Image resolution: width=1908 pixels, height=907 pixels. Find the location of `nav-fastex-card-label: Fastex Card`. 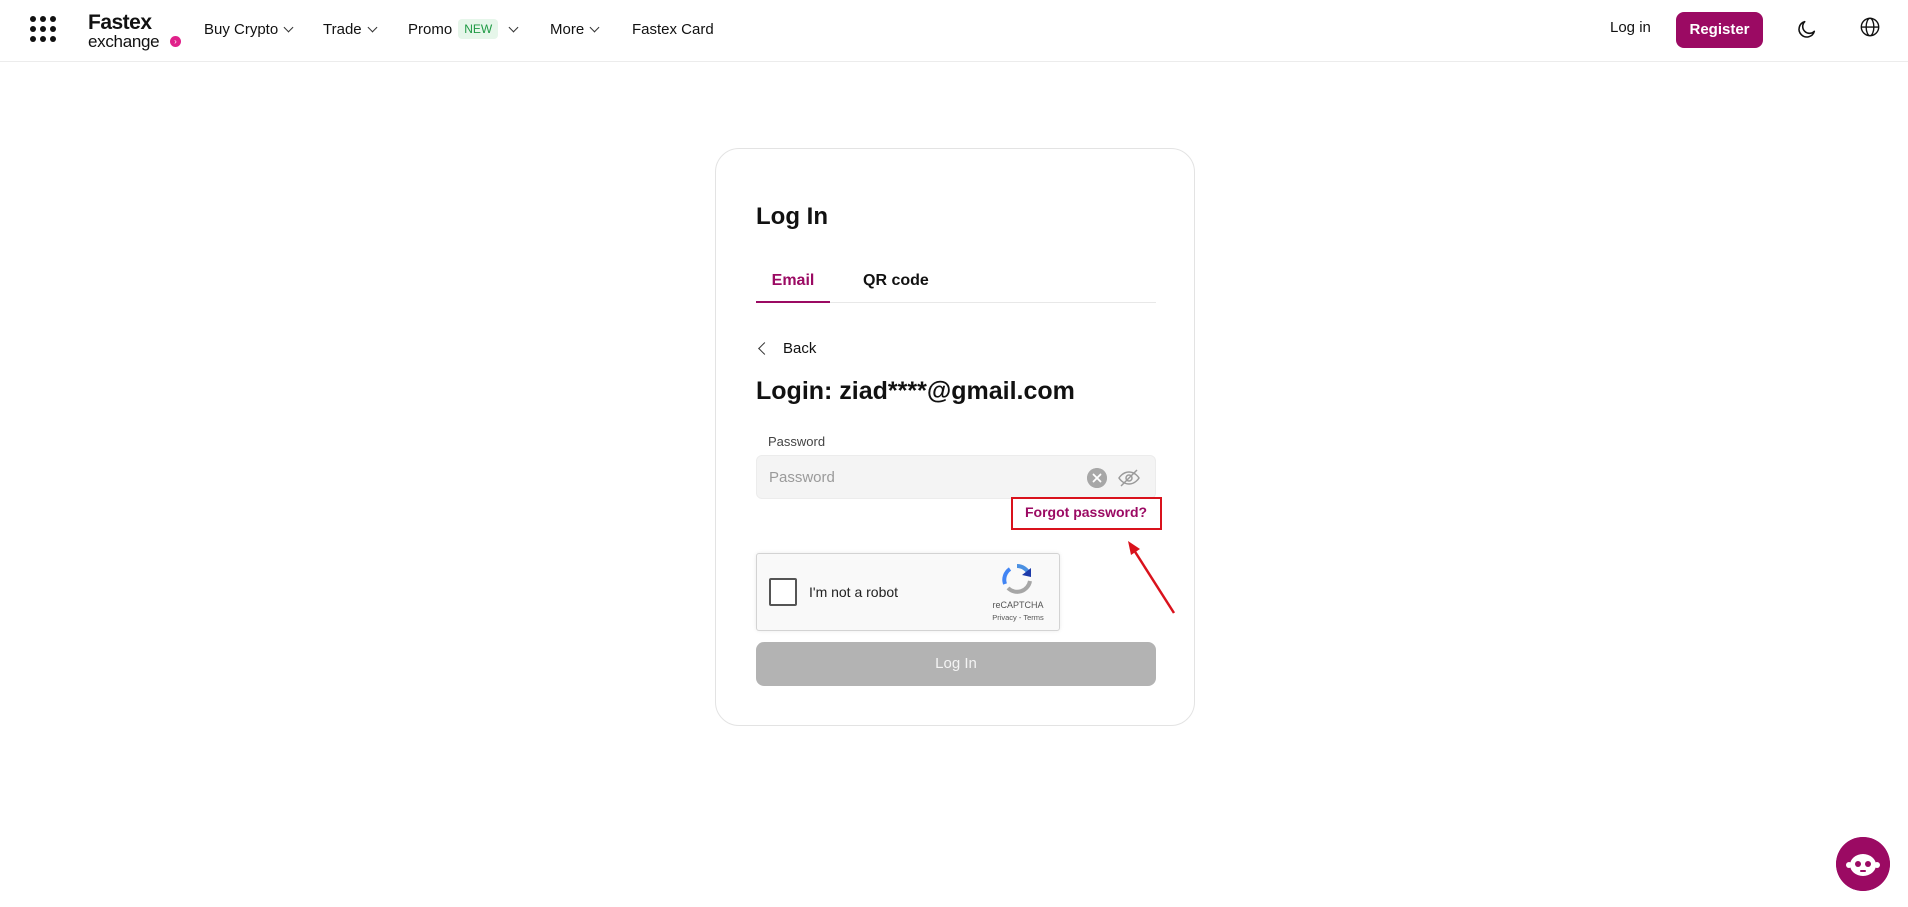

nav-fastex-card-label: Fastex Card is located at coordinates (673, 29).